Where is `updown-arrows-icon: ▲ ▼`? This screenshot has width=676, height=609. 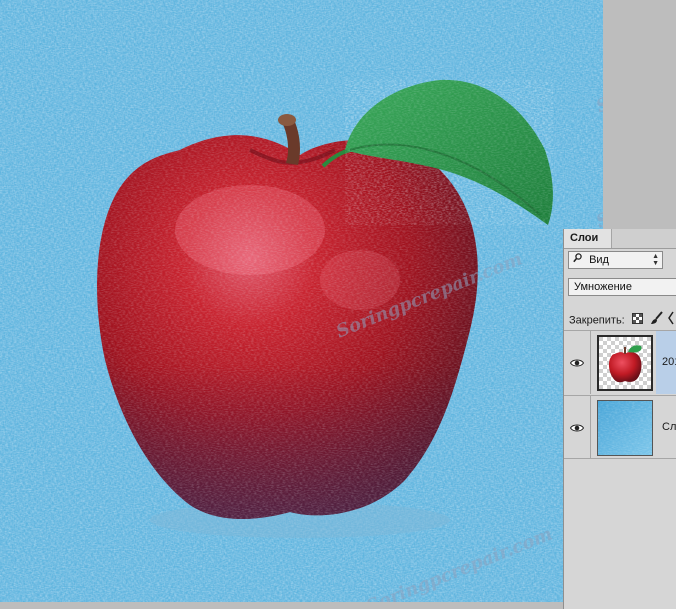
updown-arrows-icon: ▲ ▼ is located at coordinates (655, 260).